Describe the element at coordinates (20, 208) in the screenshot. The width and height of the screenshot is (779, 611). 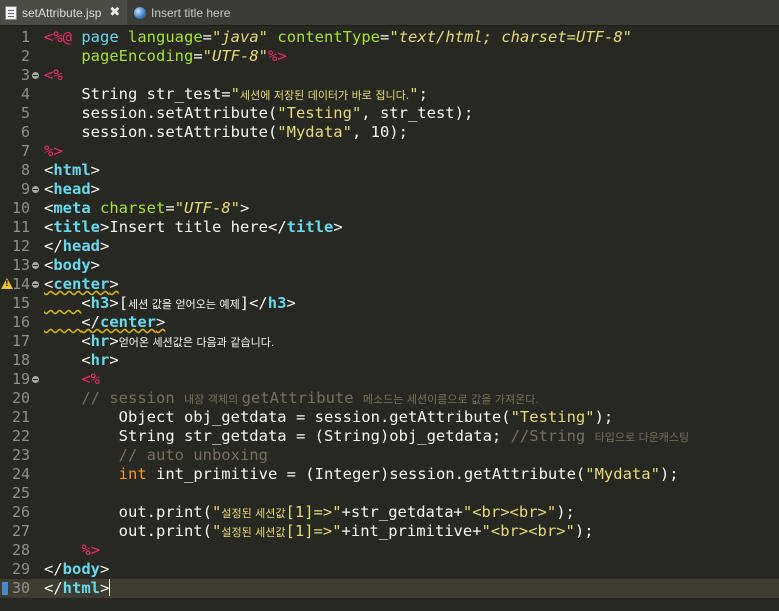
I see `line-number: 10` at that location.